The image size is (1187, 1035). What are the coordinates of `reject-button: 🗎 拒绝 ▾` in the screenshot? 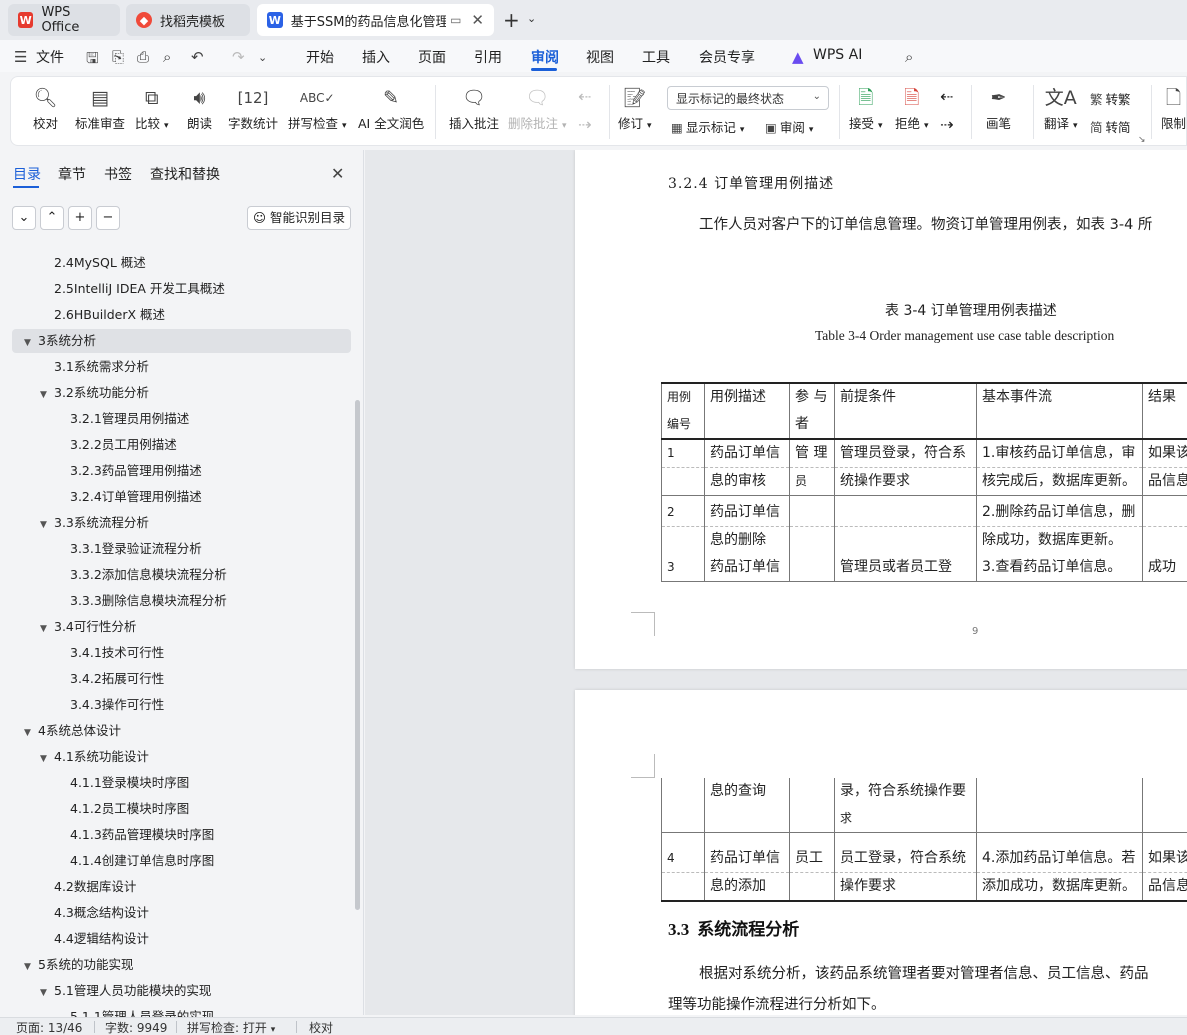 It's located at (912, 107).